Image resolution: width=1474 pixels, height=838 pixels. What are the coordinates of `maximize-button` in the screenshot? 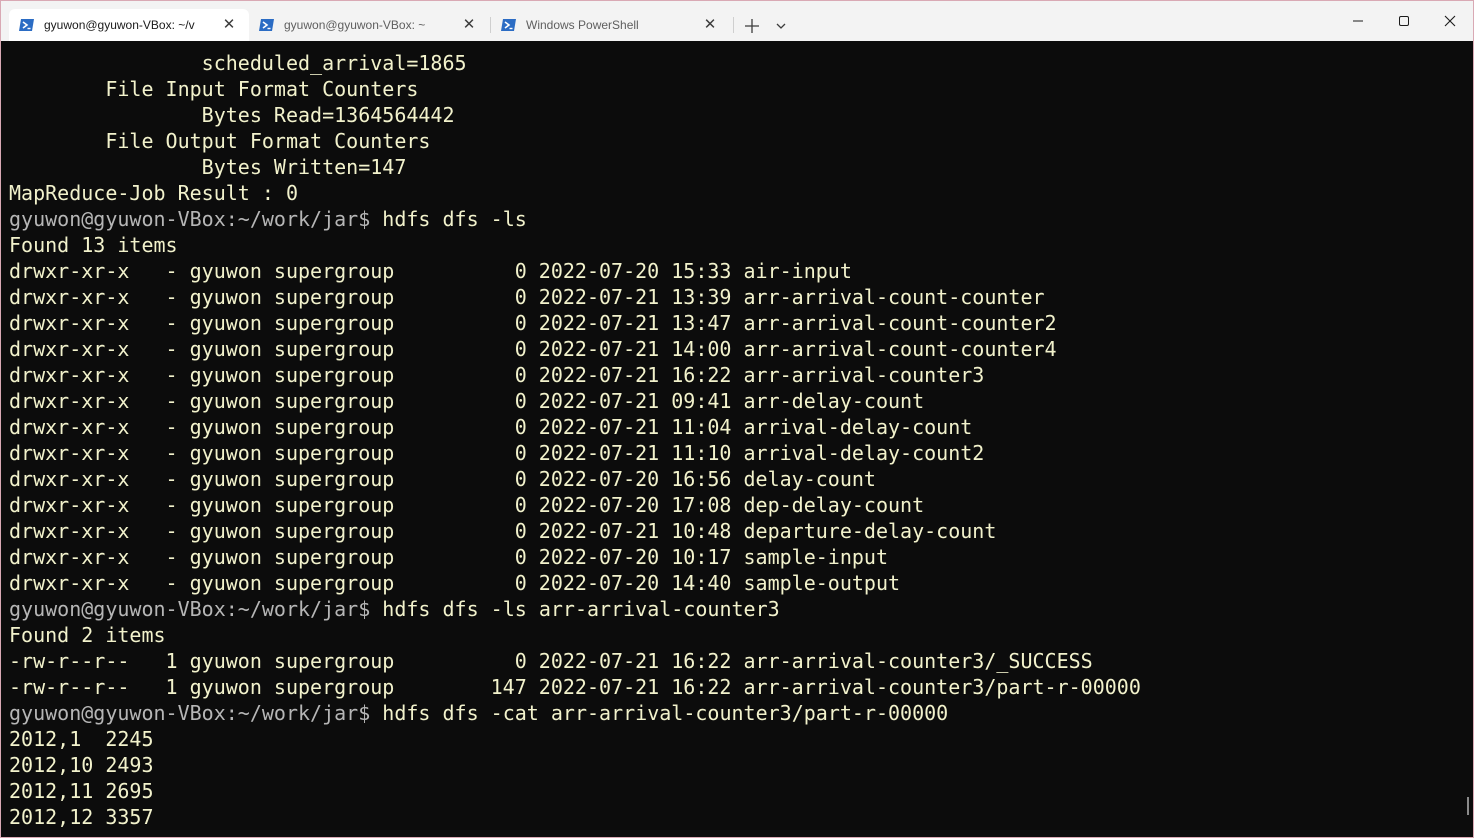 It's located at (1404, 21).